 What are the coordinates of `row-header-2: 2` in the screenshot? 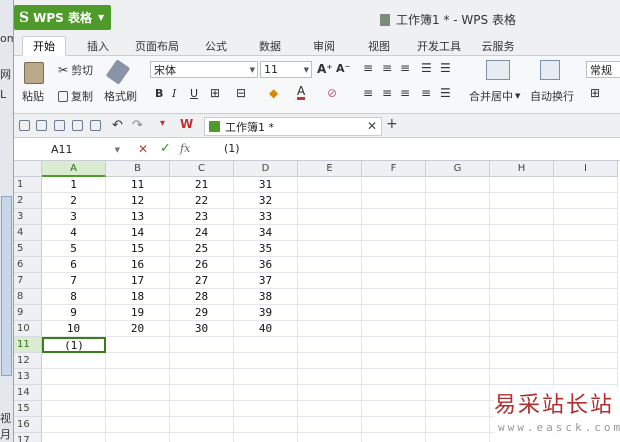 It's located at (28, 201).